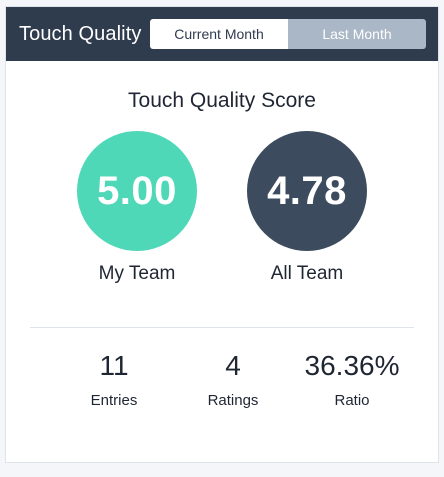 This screenshot has width=444, height=477. I want to click on entries-value: 11, so click(114, 365).